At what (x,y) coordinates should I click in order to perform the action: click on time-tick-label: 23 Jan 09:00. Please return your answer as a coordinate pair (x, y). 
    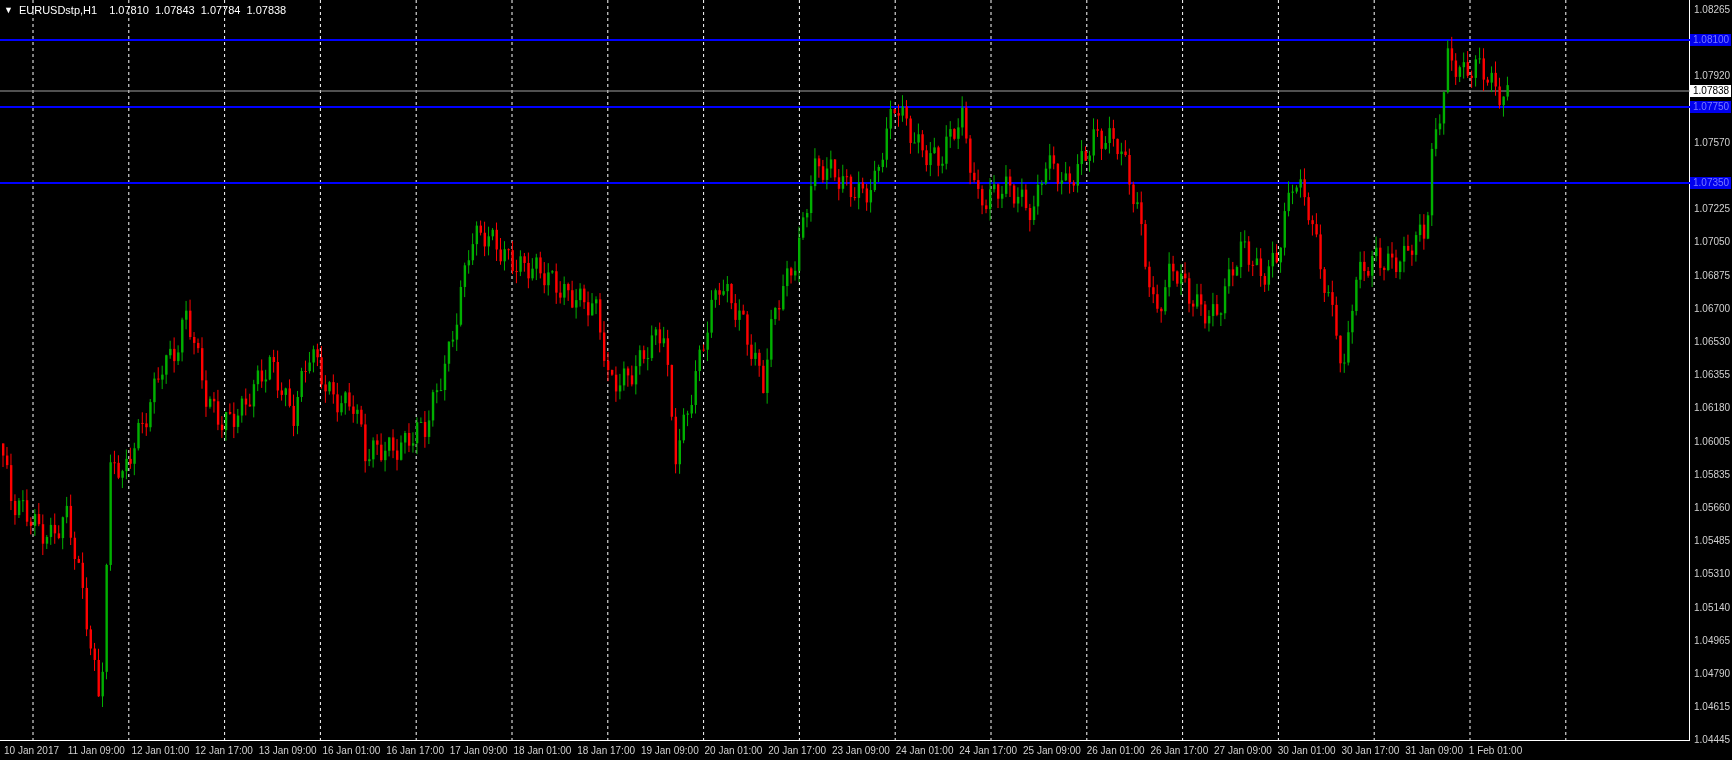
    Looking at the image, I should click on (861, 751).